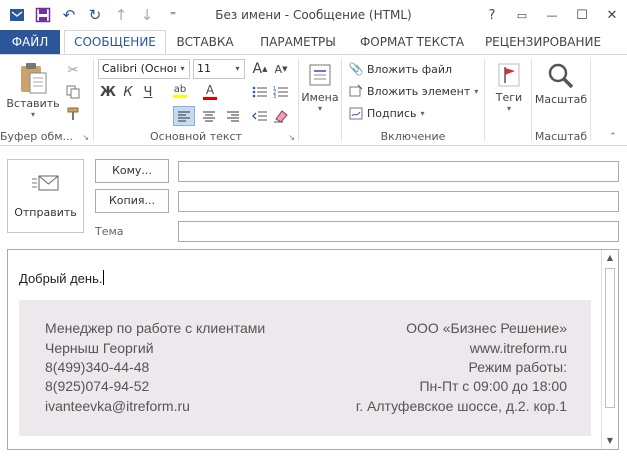 This screenshot has width=627, height=458. Describe the element at coordinates (97, 386) in the screenshot. I see `signature-phone-2: 8(925)074-94-52` at that location.